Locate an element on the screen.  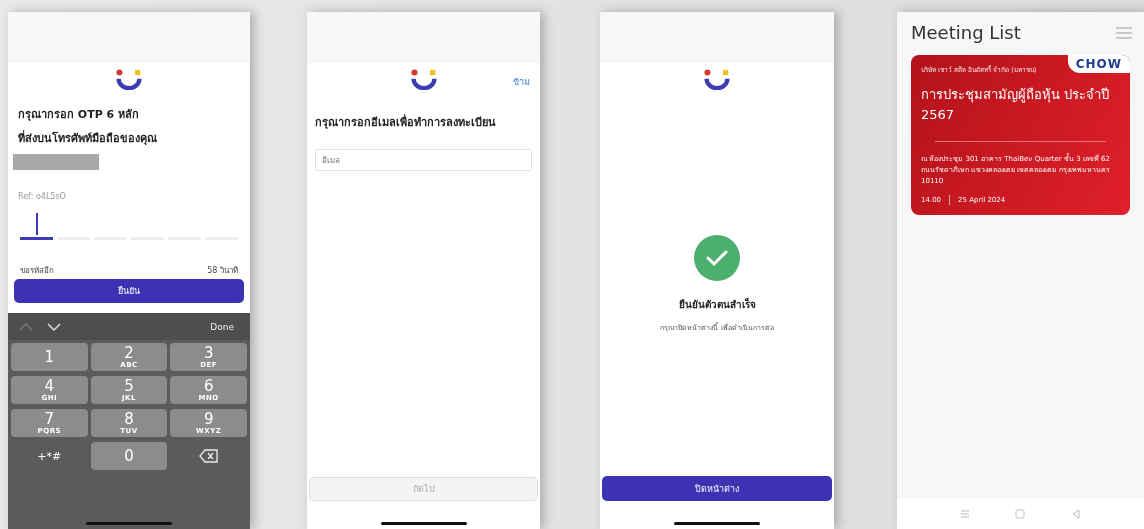
page-title: Meeting List is located at coordinates (966, 32).